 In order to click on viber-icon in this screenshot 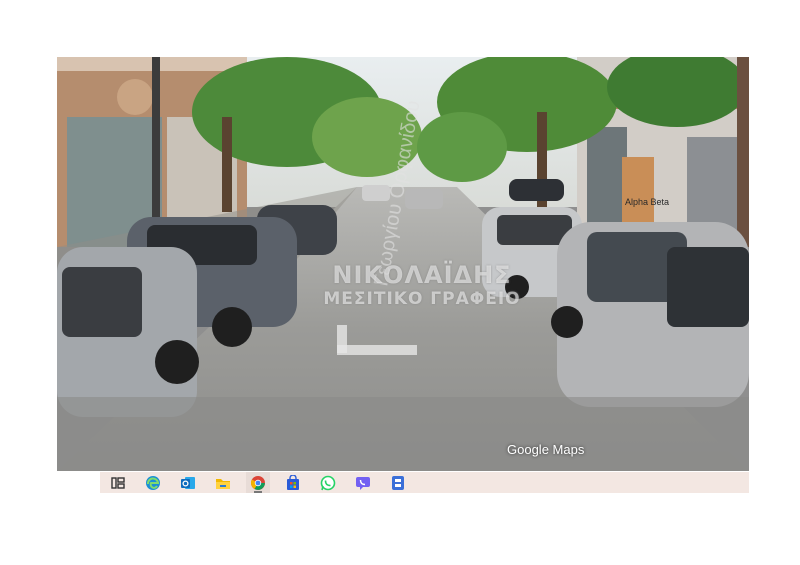, I will do `click(363, 483)`.